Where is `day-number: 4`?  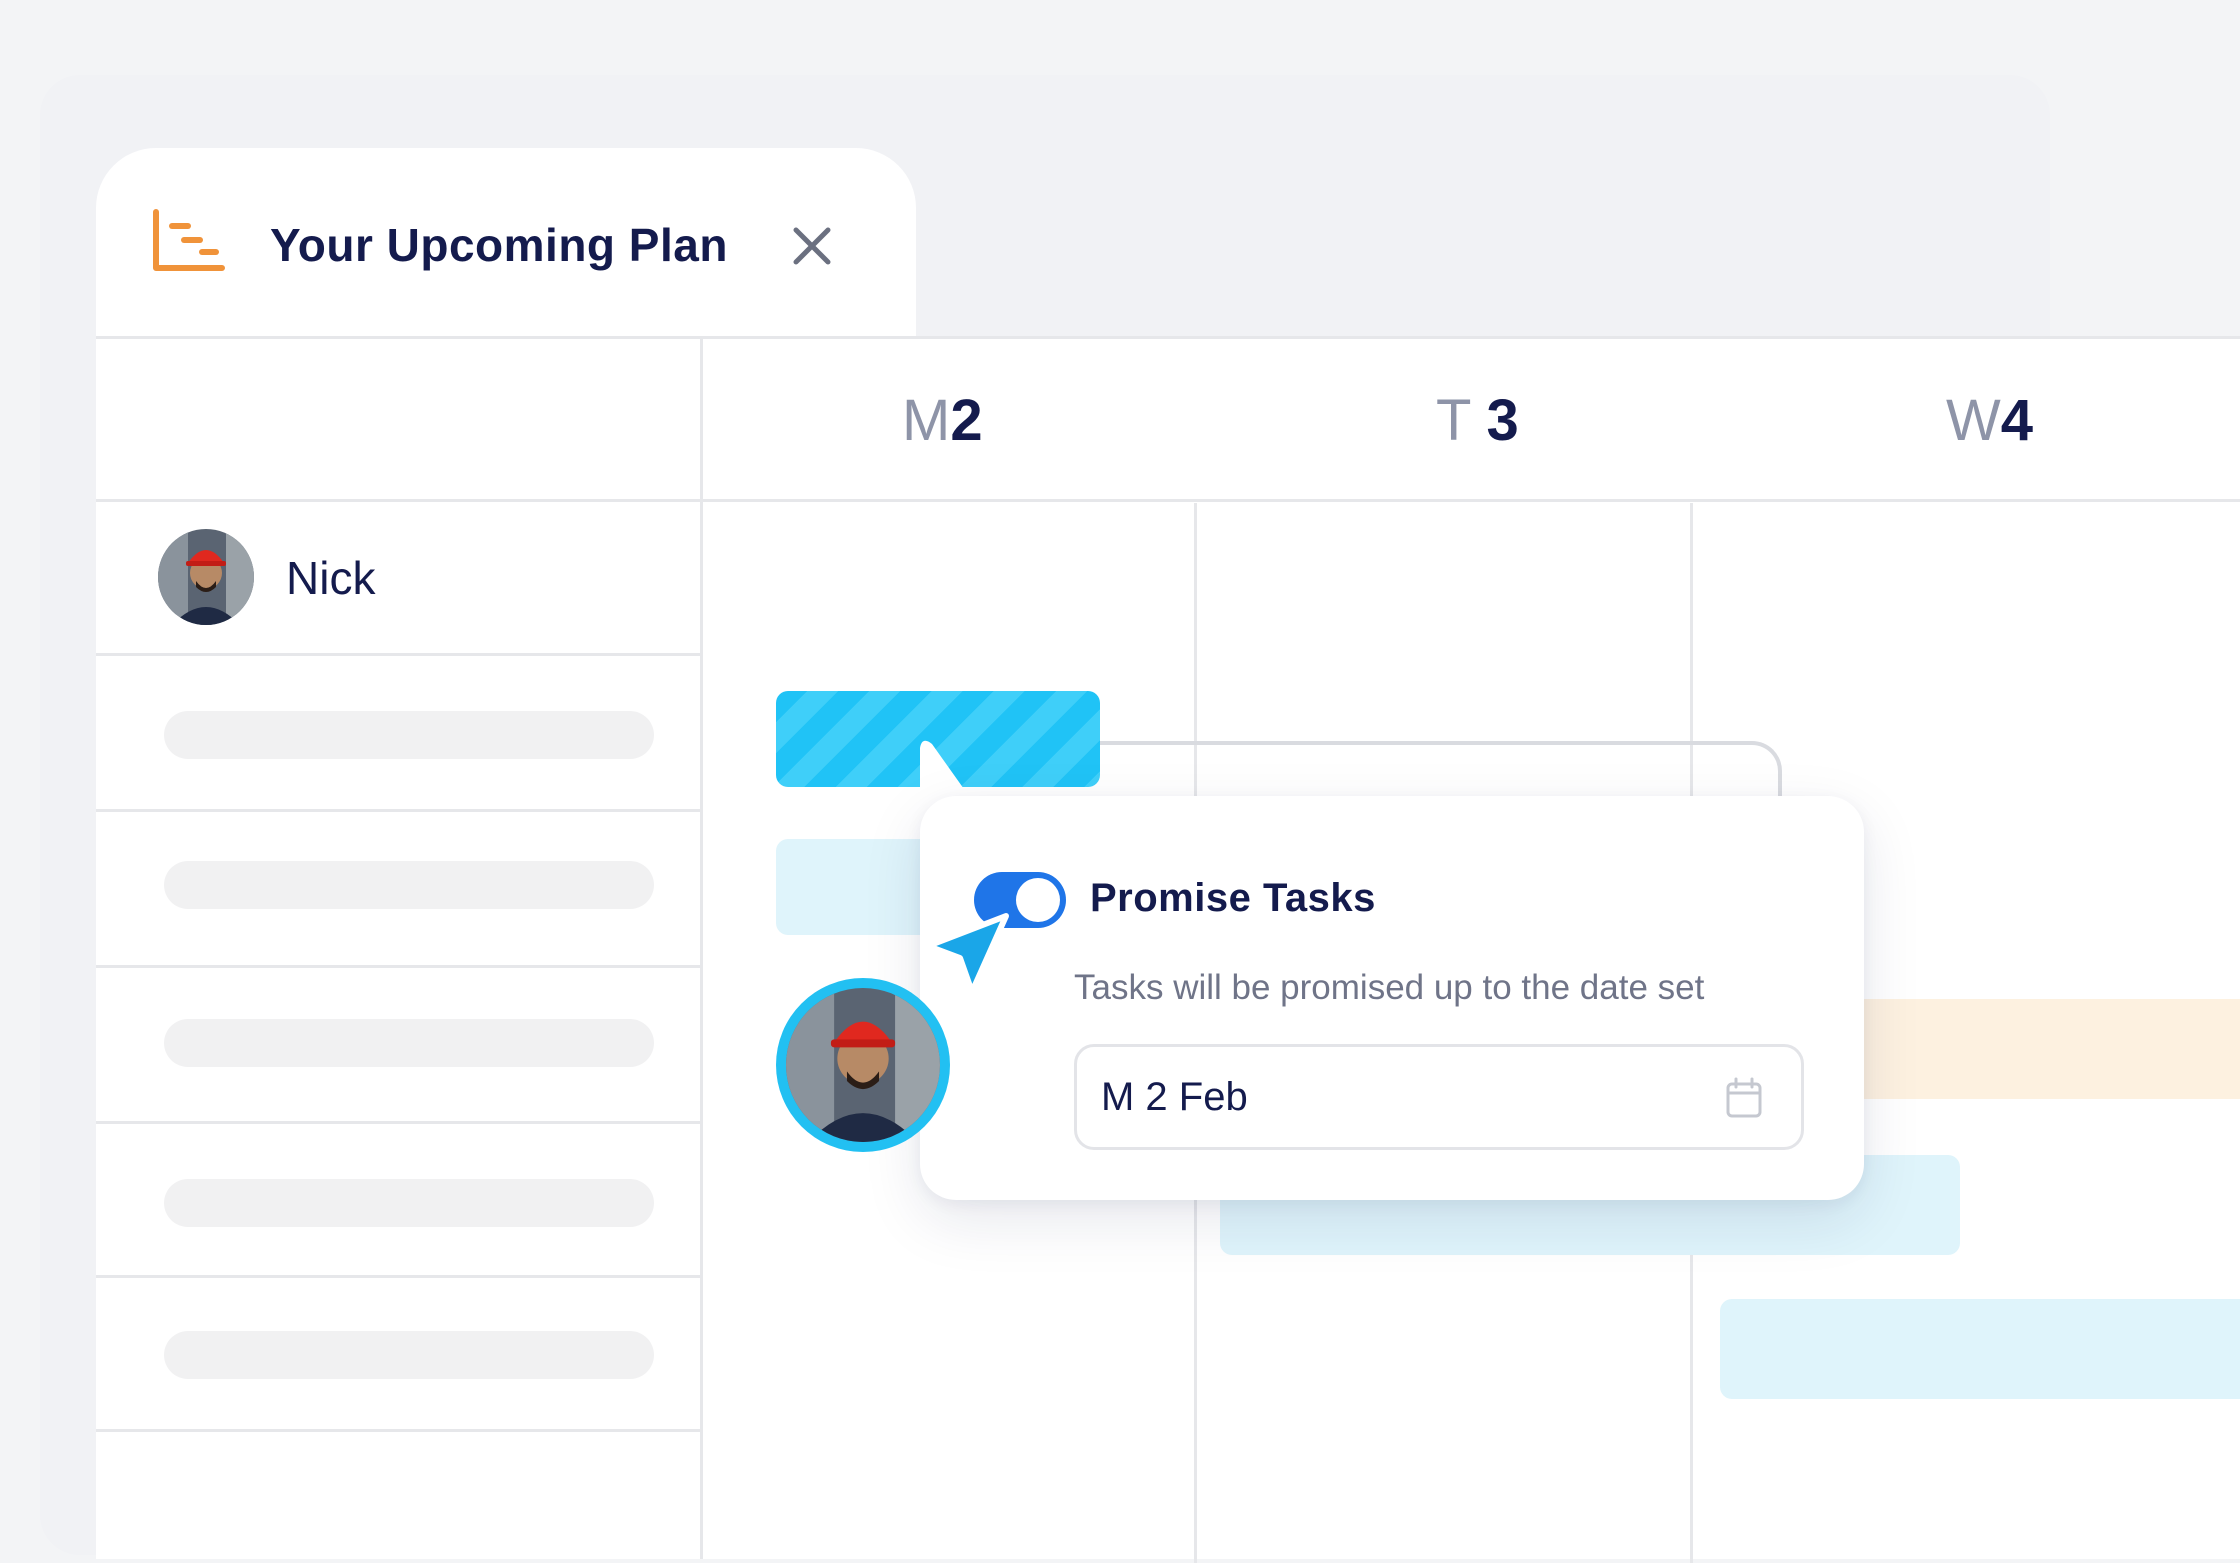 day-number: 4 is located at coordinates (2017, 420).